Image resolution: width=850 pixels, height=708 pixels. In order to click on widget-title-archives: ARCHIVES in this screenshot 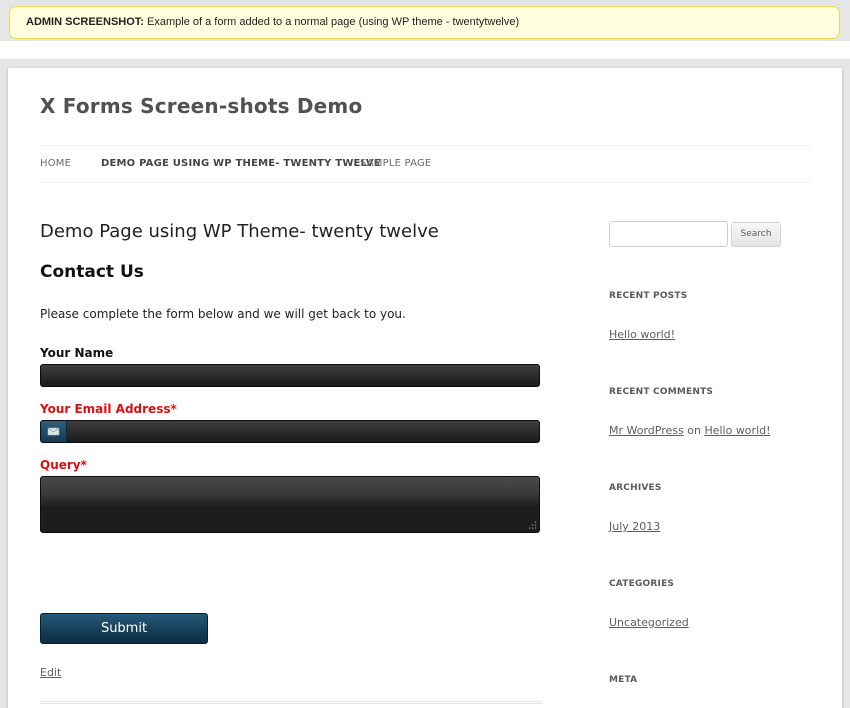, I will do `click(635, 488)`.